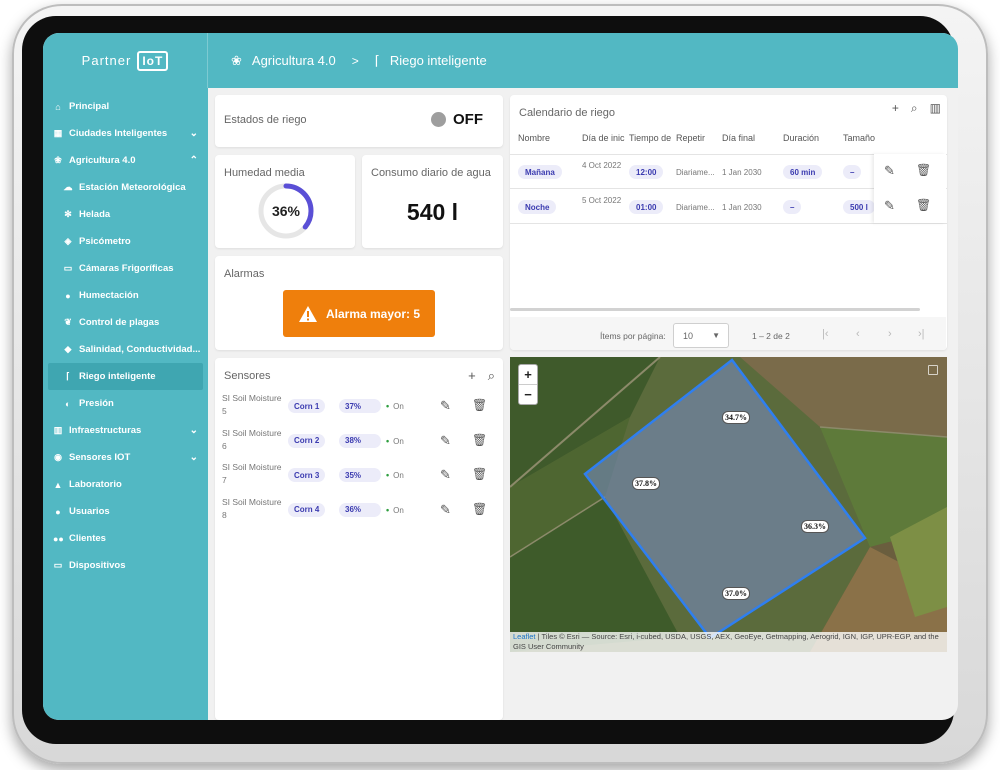  Describe the element at coordinates (359, 121) in the screenshot. I see `irrigation-state-card: Estados de riego OFF` at that location.